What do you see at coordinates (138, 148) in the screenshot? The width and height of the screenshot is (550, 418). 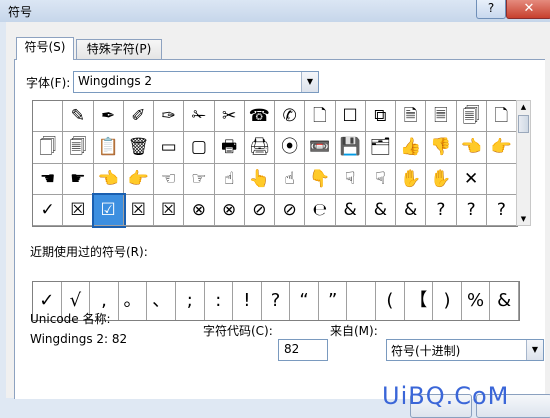 I see `symbol-cell: 🗑` at bounding box center [138, 148].